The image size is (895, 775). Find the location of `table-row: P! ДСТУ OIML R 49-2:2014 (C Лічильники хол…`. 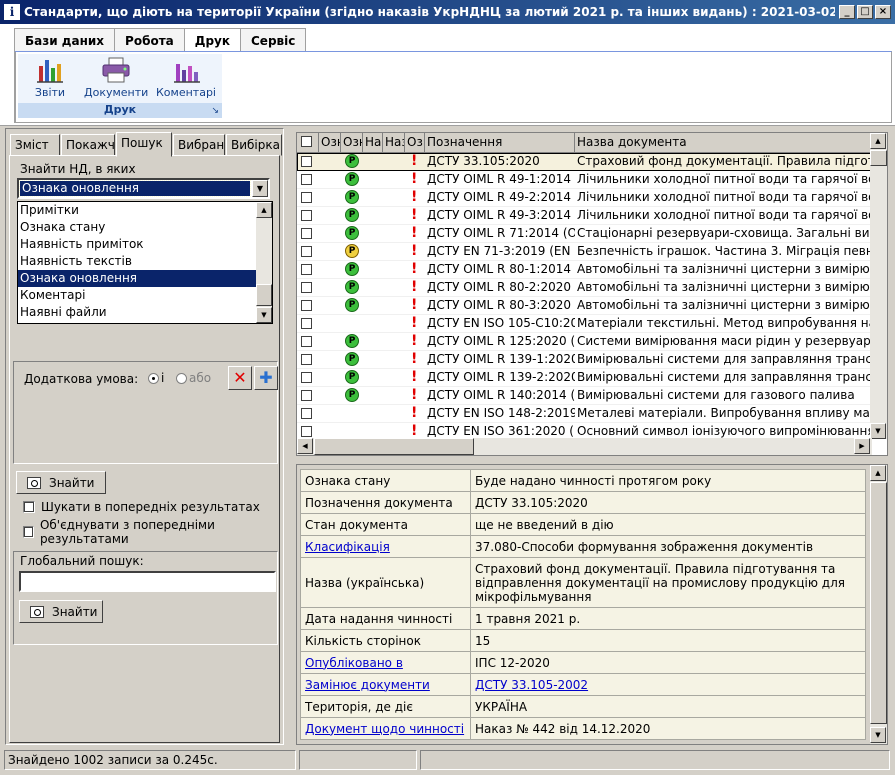

table-row: P! ДСТУ OIML R 49-2:2014 (C Лічильники хол… is located at coordinates (584, 198).